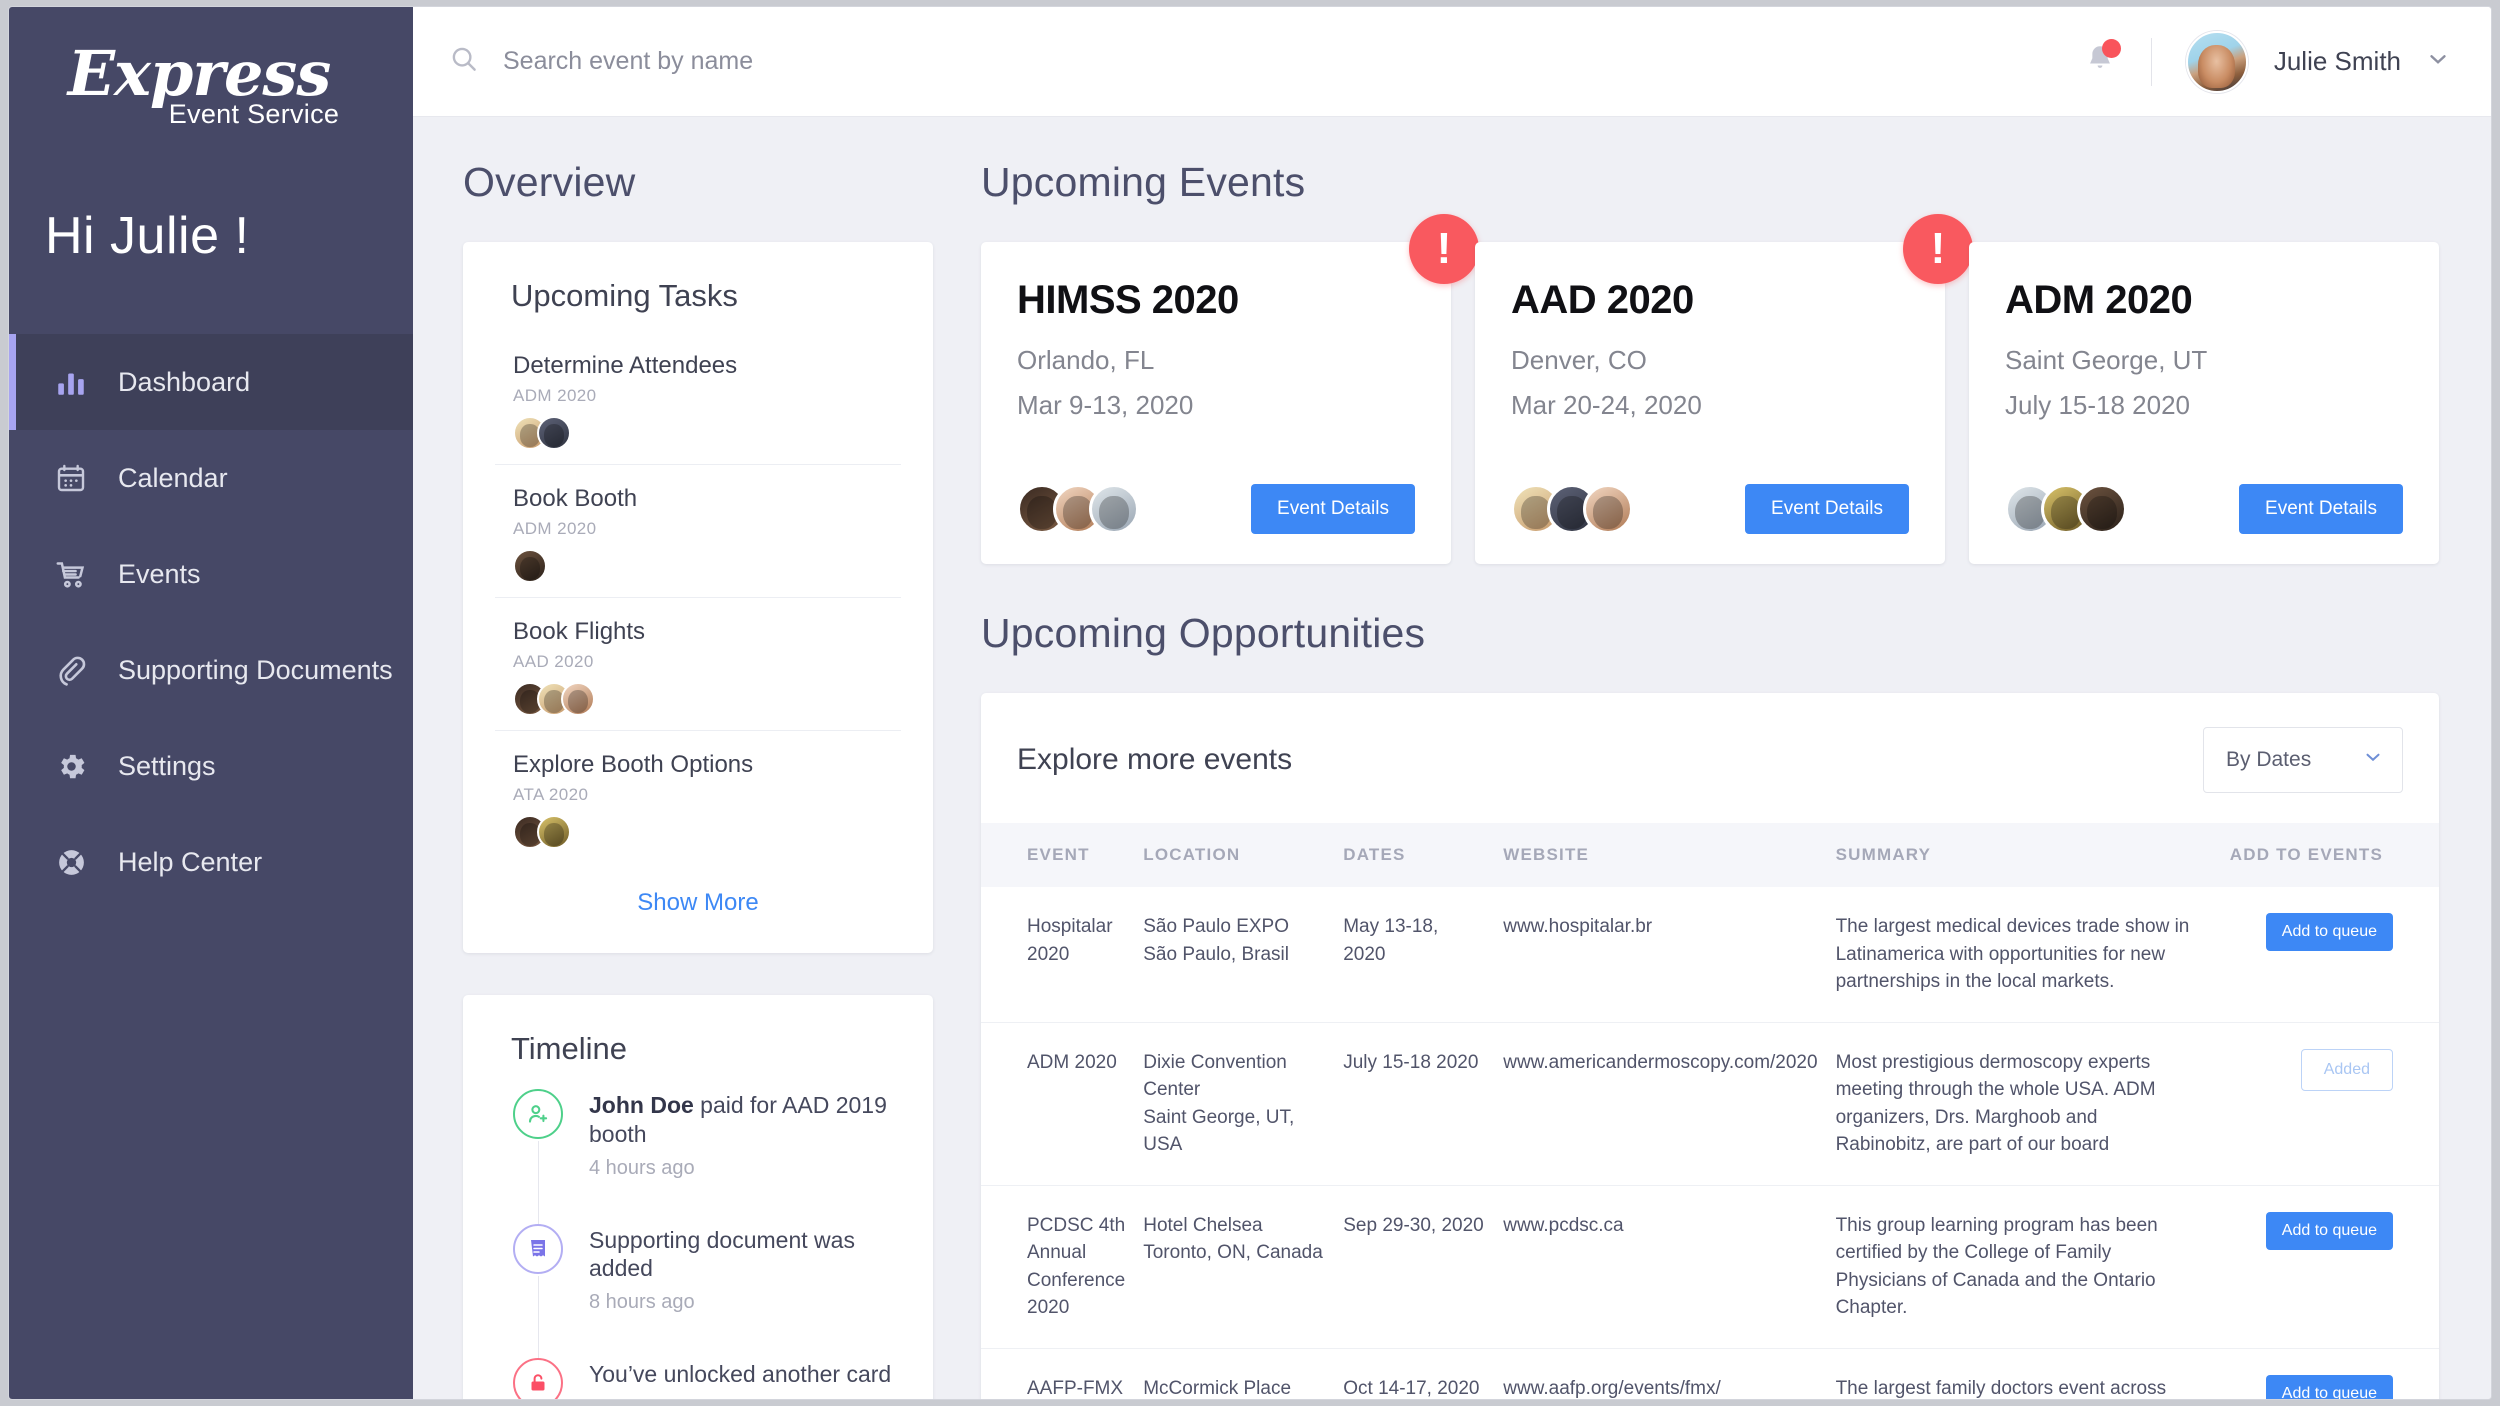 The height and width of the screenshot is (1406, 2500). I want to click on task-item: Book Flights AAD 2020, so click(698, 664).